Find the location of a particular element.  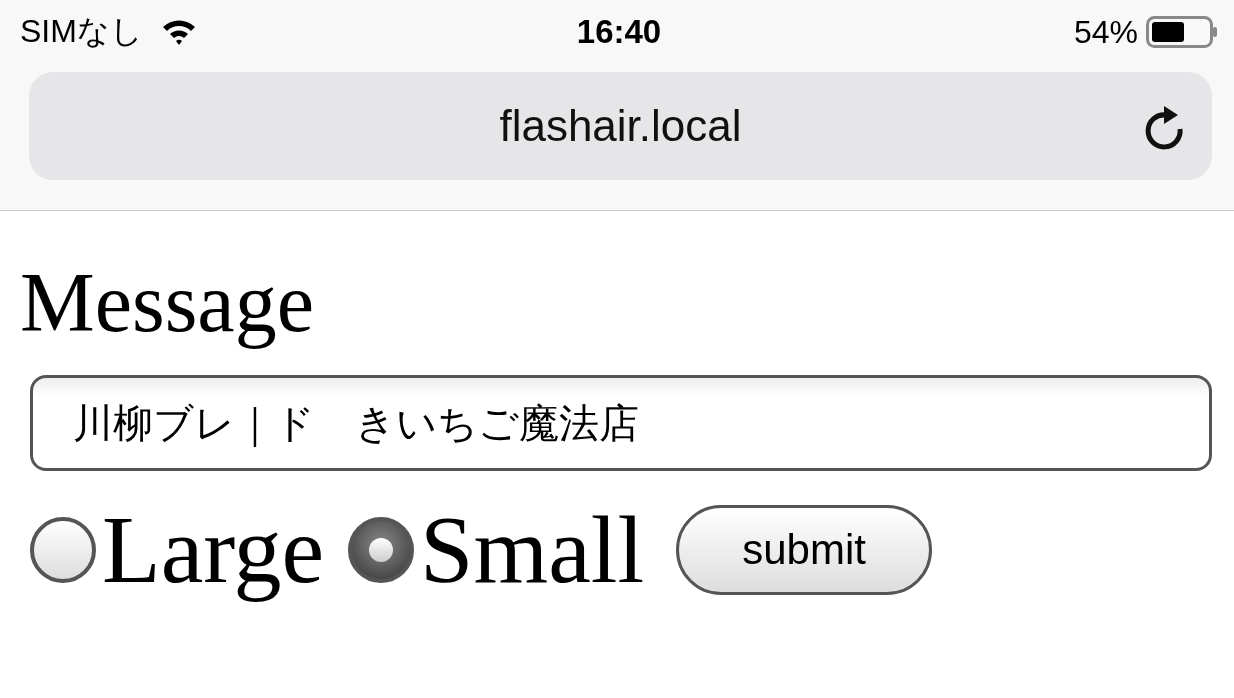

message-field: 川柳ブレ｜ド きいちご魔法店 is located at coordinates (621, 423).